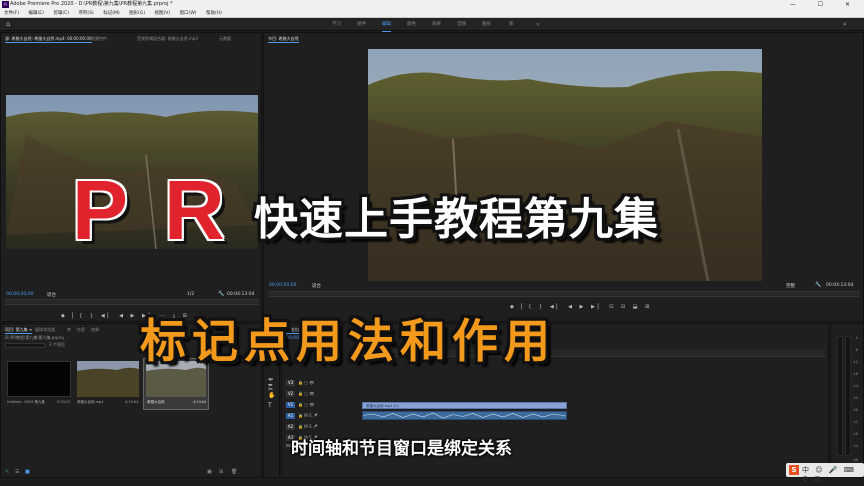 This screenshot has width=864, height=486. What do you see at coordinates (156, 402) in the screenshot?
I see `project-item-name: 希腊大自然` at bounding box center [156, 402].